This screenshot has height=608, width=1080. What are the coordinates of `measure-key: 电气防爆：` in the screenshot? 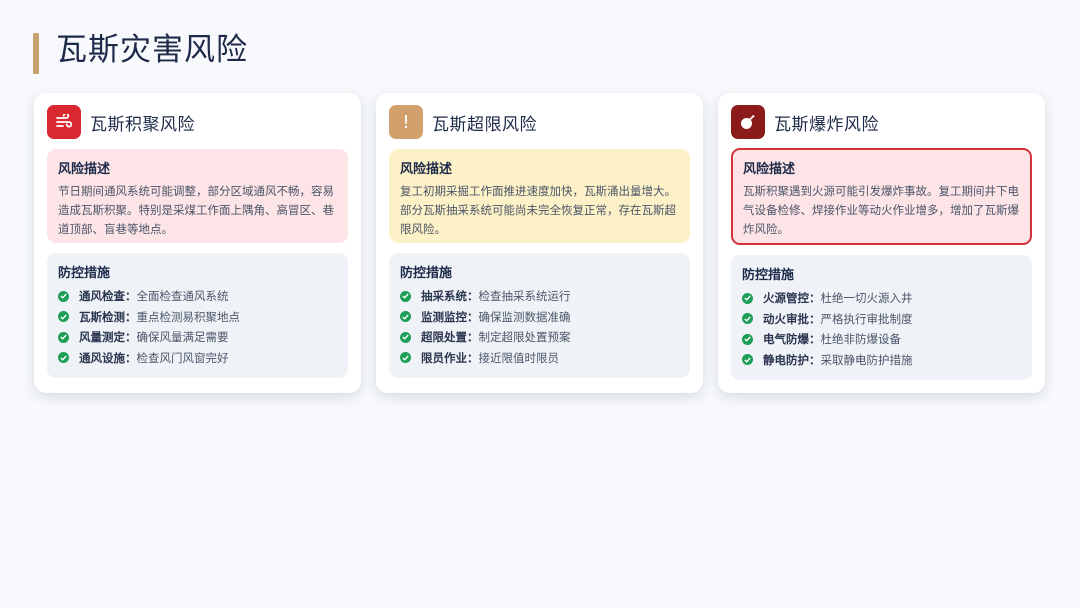 It's located at (792, 339).